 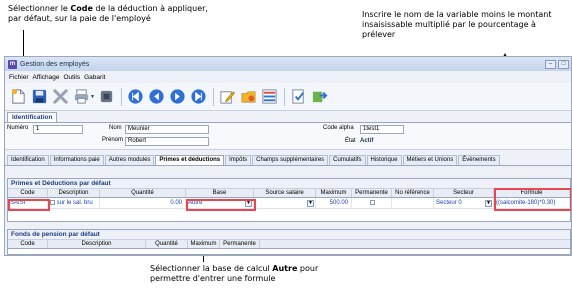 I want to click on secteur-value: Secteur 0, so click(x=449, y=203).